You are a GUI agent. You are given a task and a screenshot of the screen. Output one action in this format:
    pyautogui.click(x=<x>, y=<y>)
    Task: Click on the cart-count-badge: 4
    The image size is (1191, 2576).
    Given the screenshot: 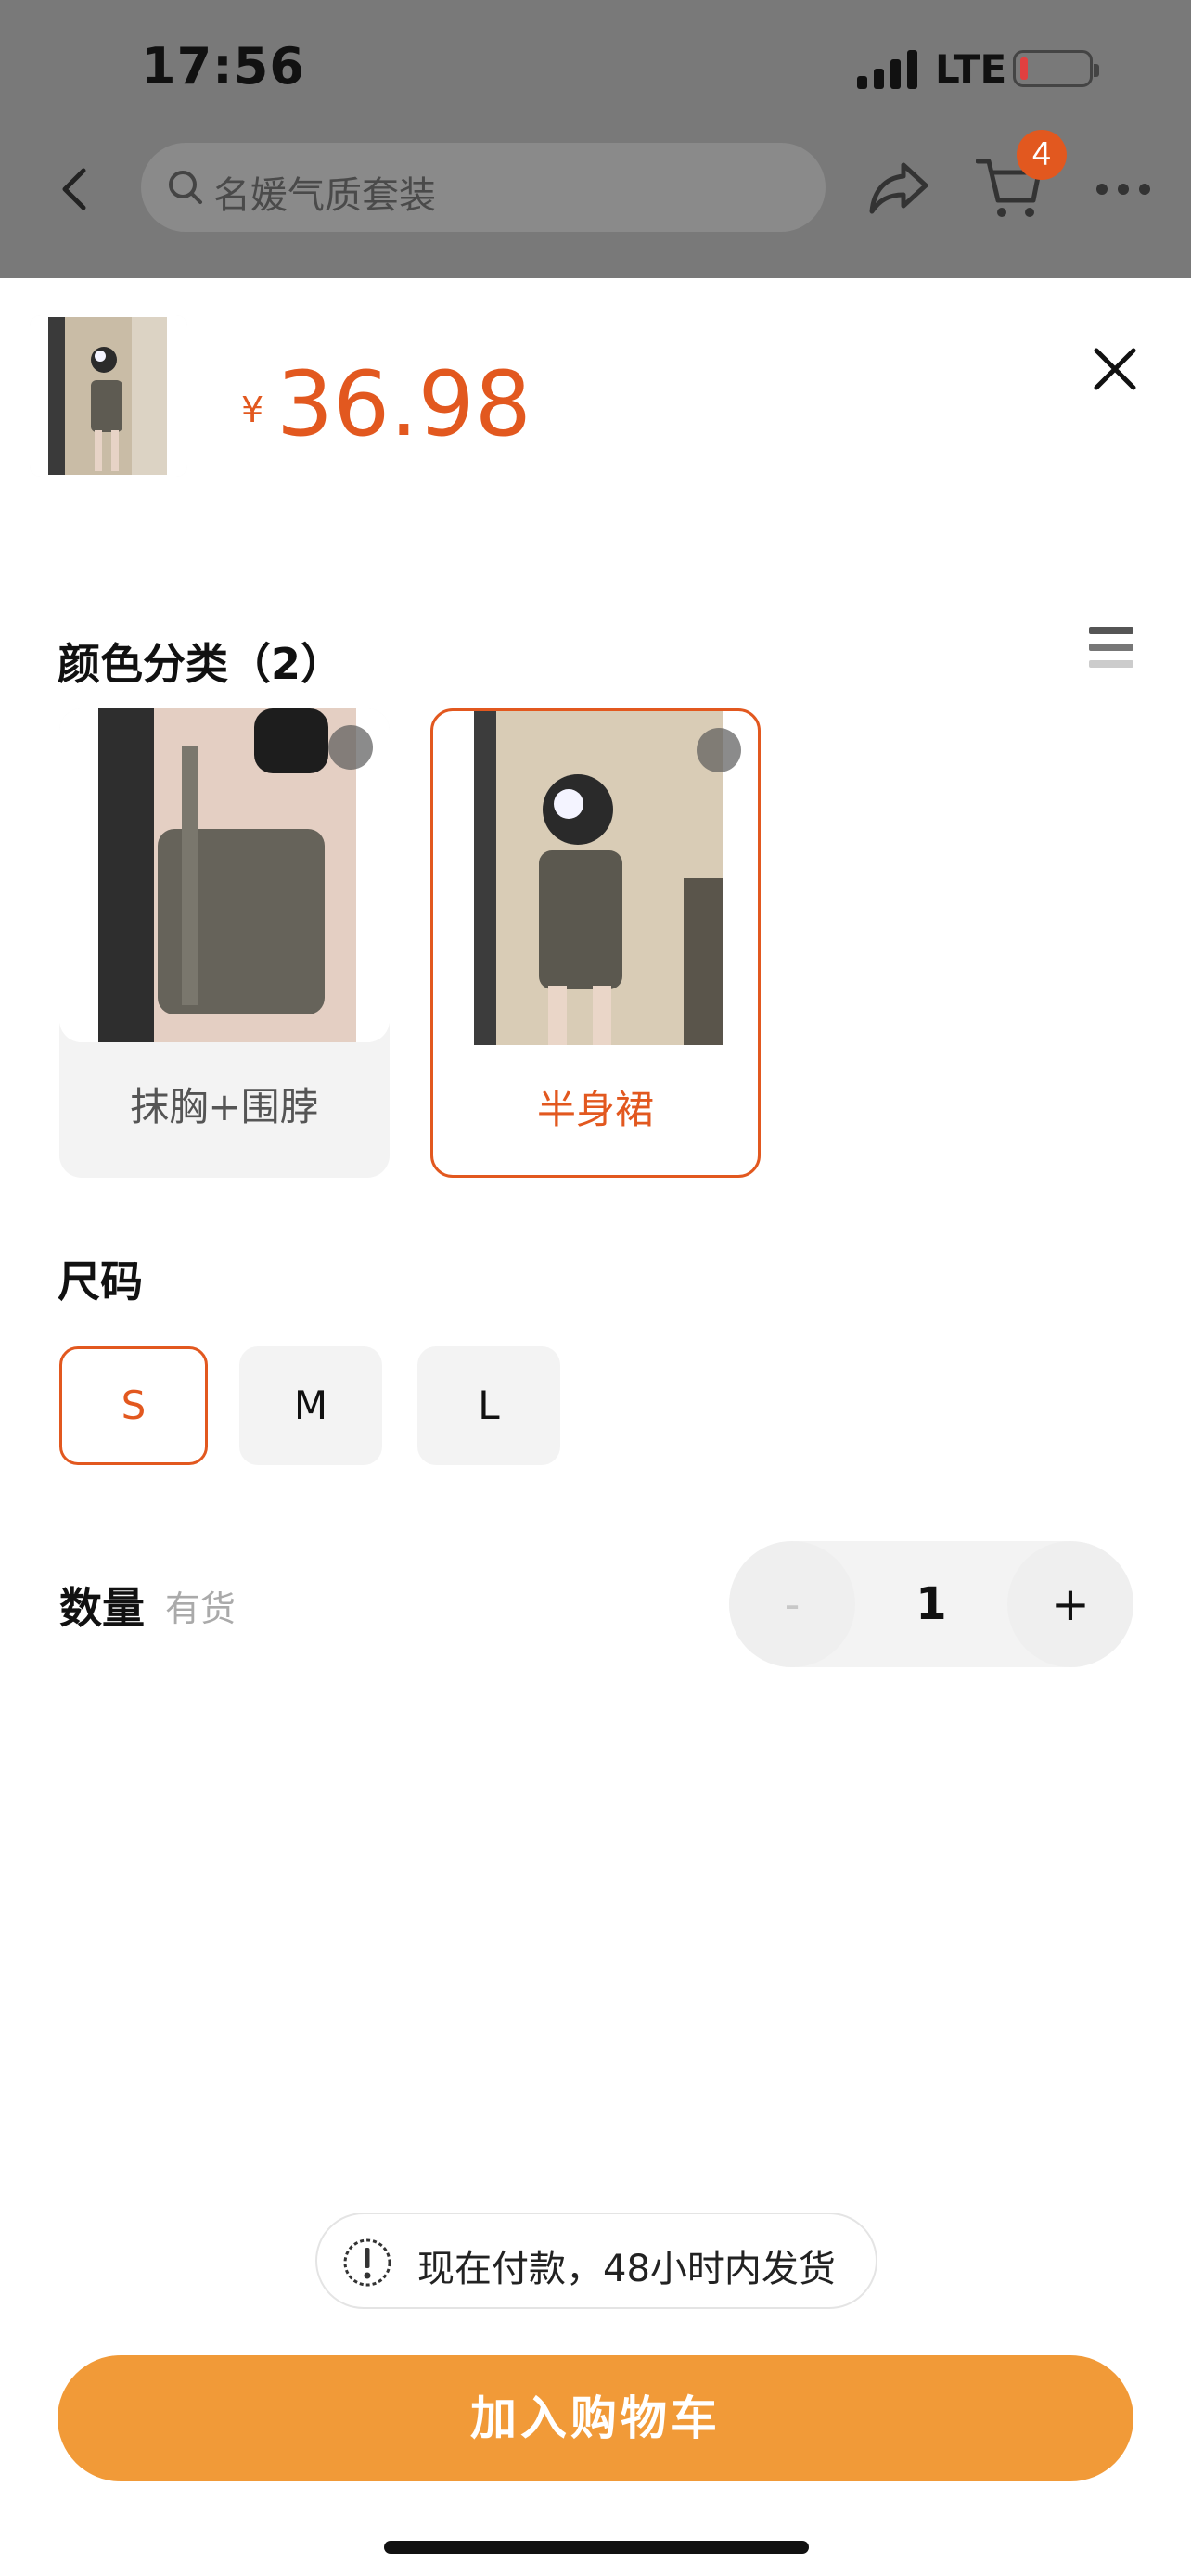 What is the action you would take?
    pyautogui.click(x=1042, y=155)
    